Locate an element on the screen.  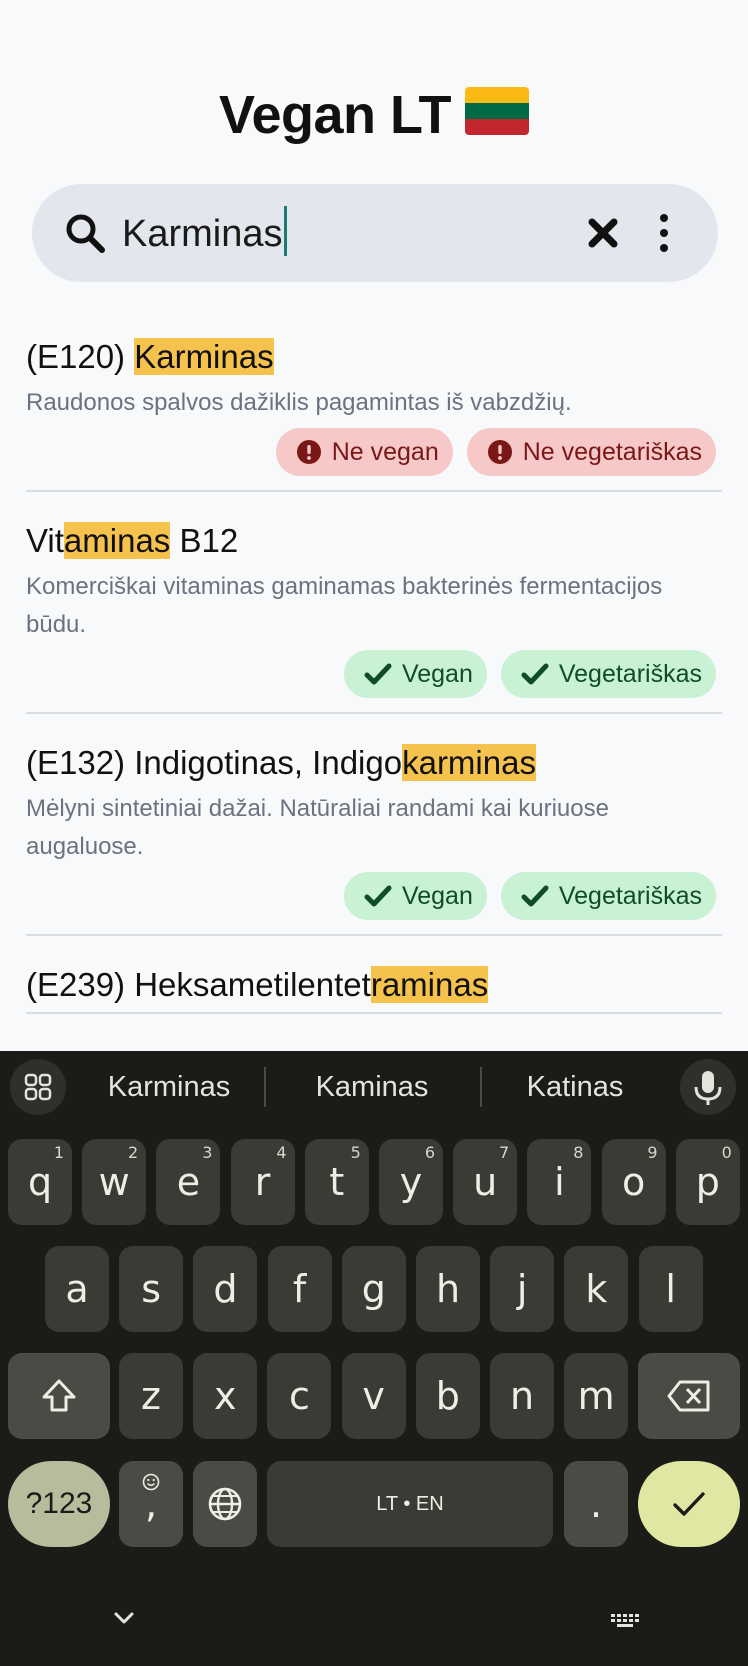
backspace-icon is located at coordinates (688, 1396).